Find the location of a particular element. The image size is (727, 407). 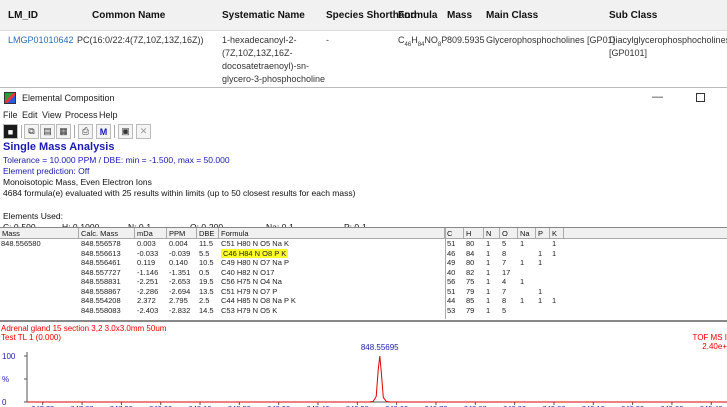

cell-o: 8 is located at coordinates (504, 300).